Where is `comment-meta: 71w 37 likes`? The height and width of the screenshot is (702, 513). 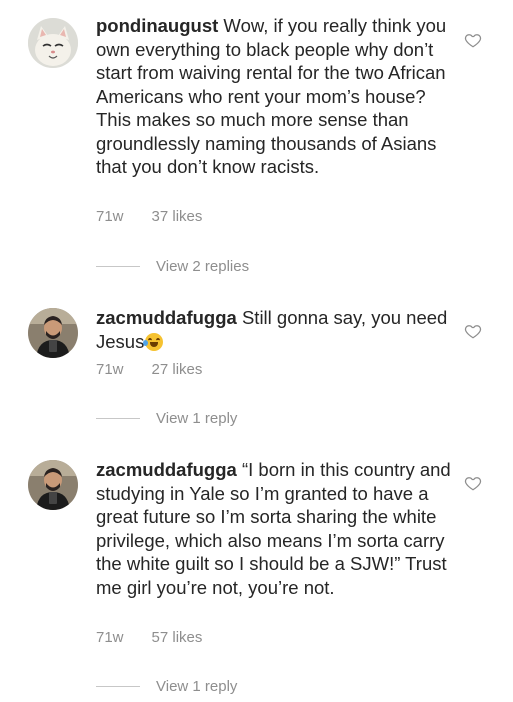
comment-meta: 71w 37 likes is located at coordinates (149, 216).